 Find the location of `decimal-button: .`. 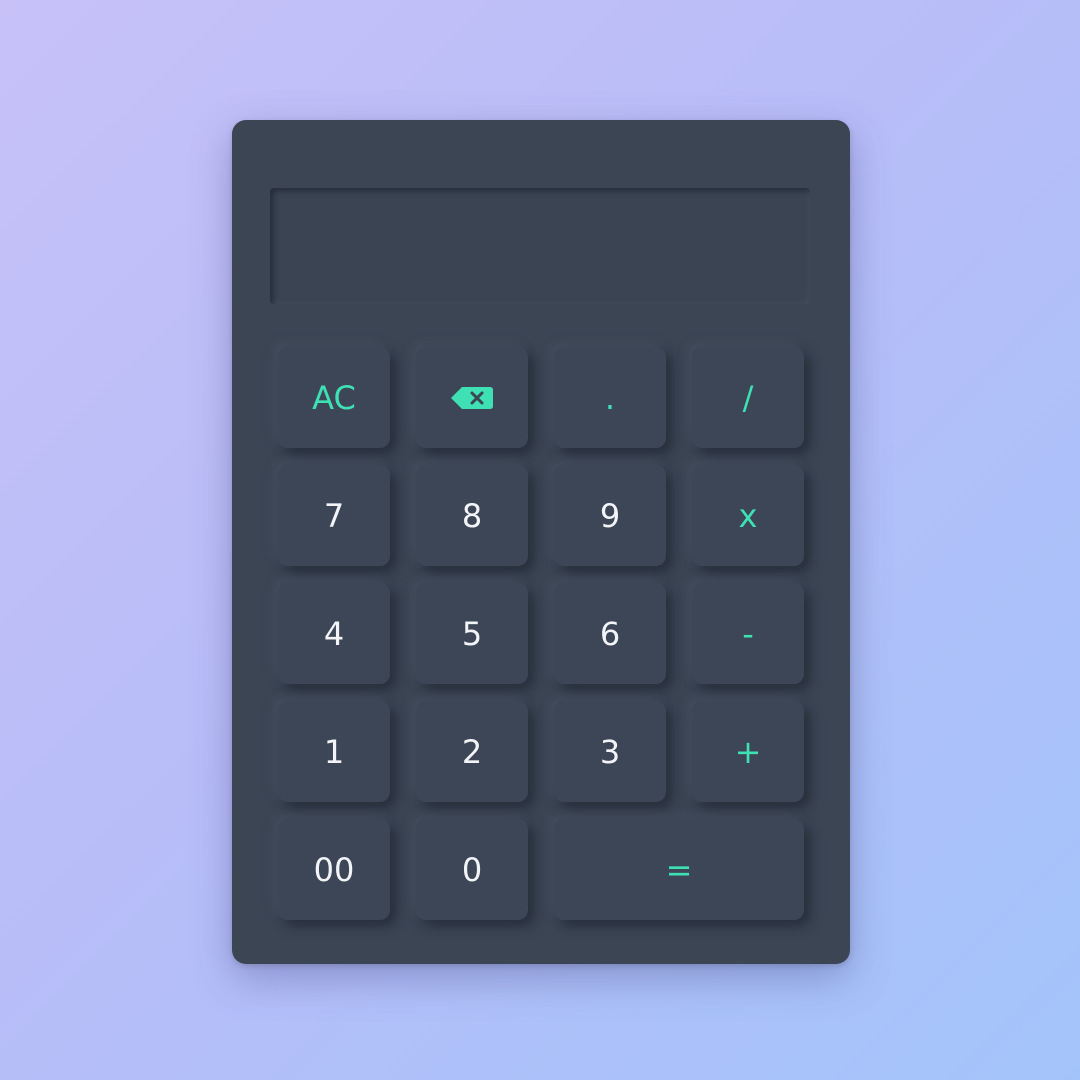

decimal-button: . is located at coordinates (610, 397).